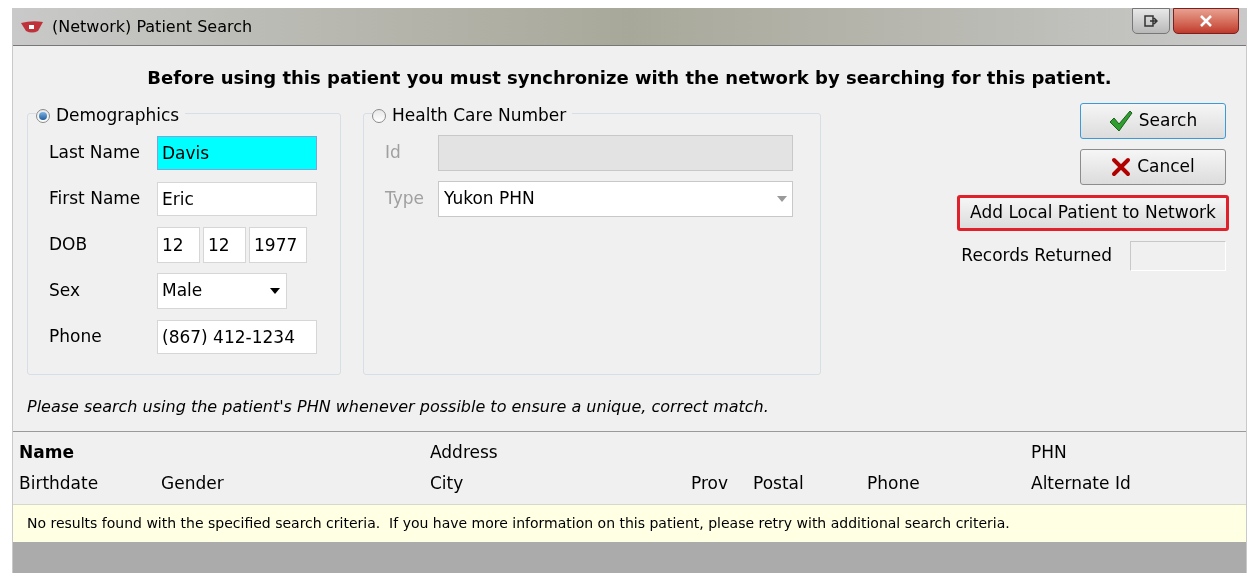  I want to click on field-label: Id, so click(393, 153).